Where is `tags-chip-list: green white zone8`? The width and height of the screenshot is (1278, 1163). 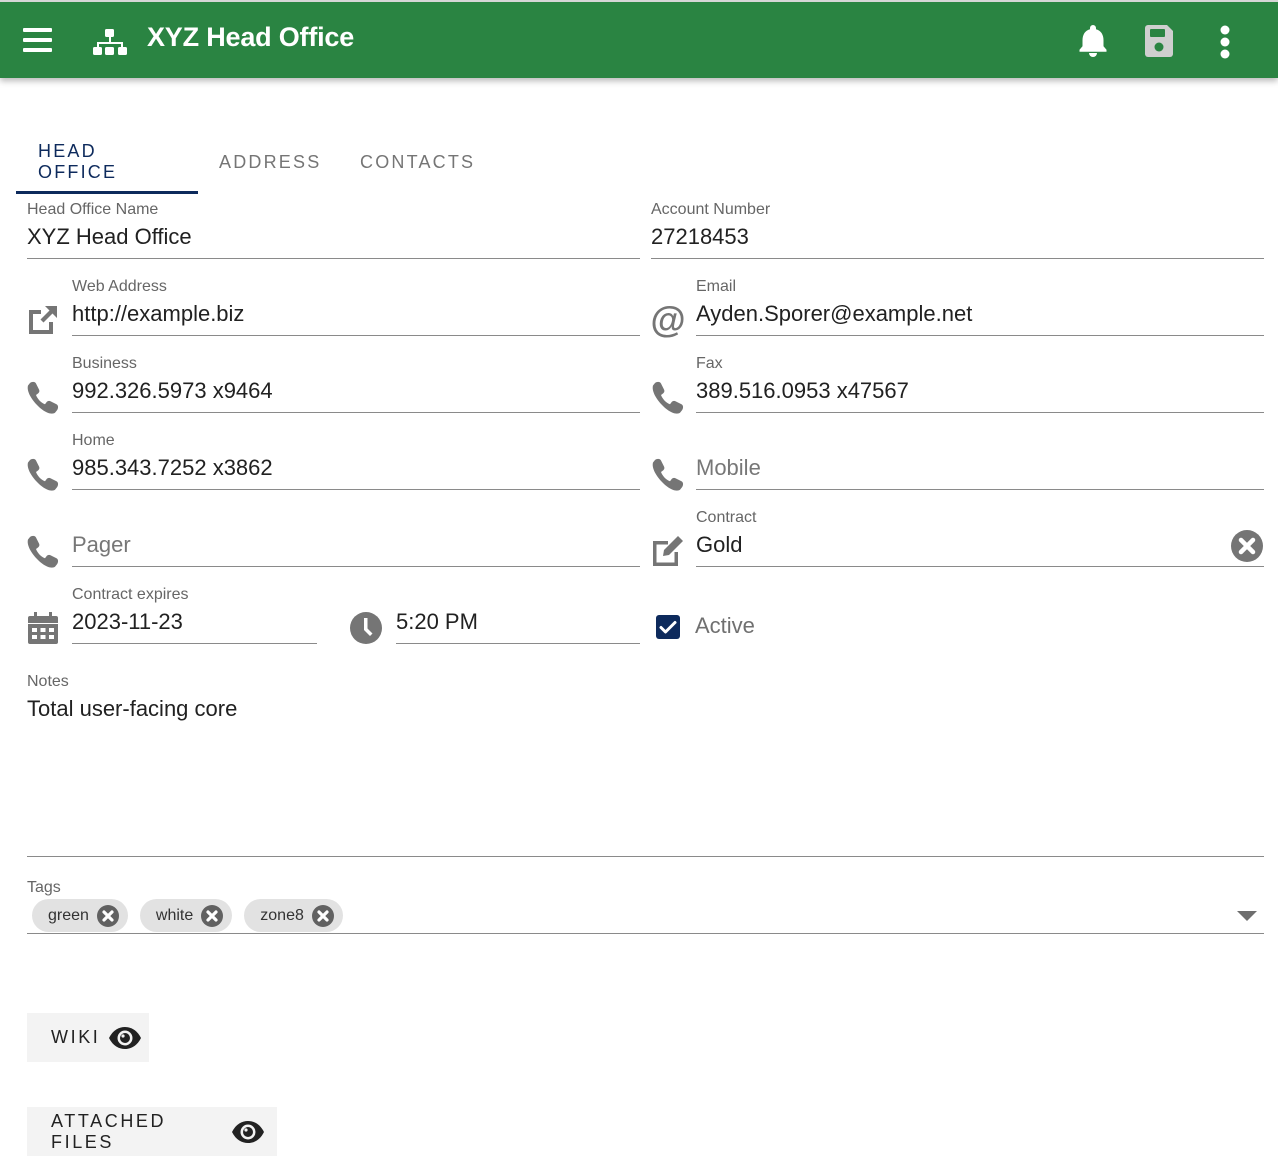
tags-chip-list: green white zone8 is located at coordinates (187, 915).